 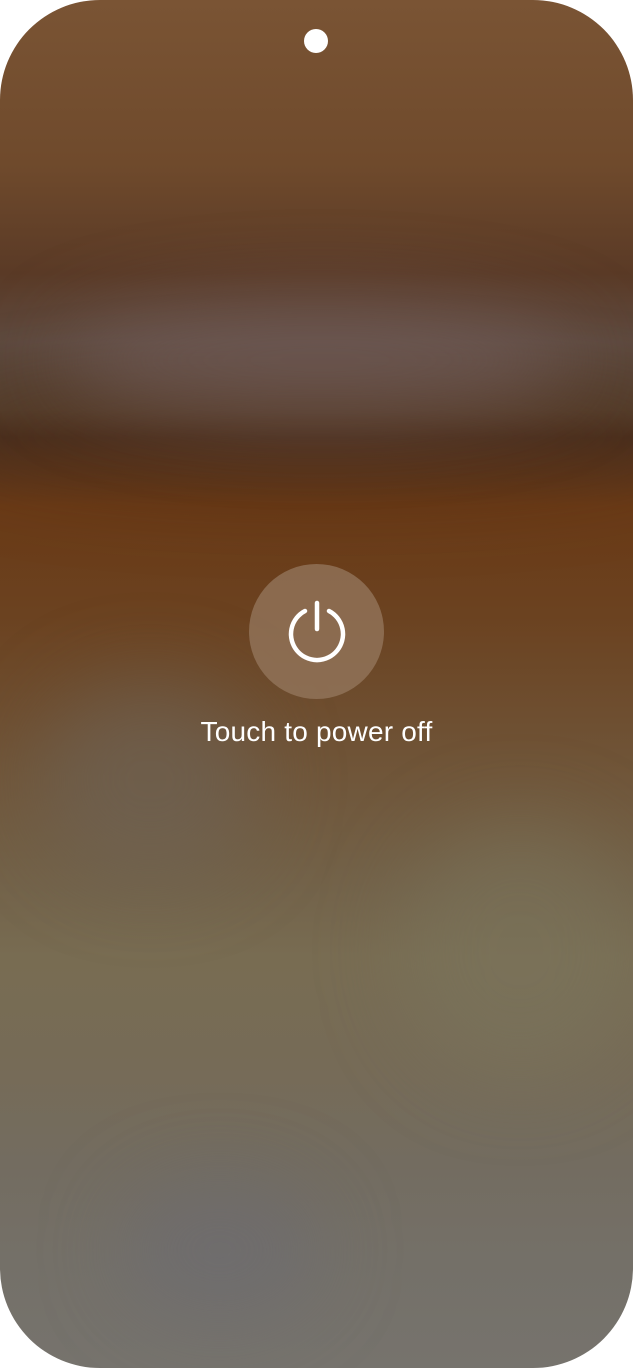 I want to click on power-off-button, so click(x=316, y=631).